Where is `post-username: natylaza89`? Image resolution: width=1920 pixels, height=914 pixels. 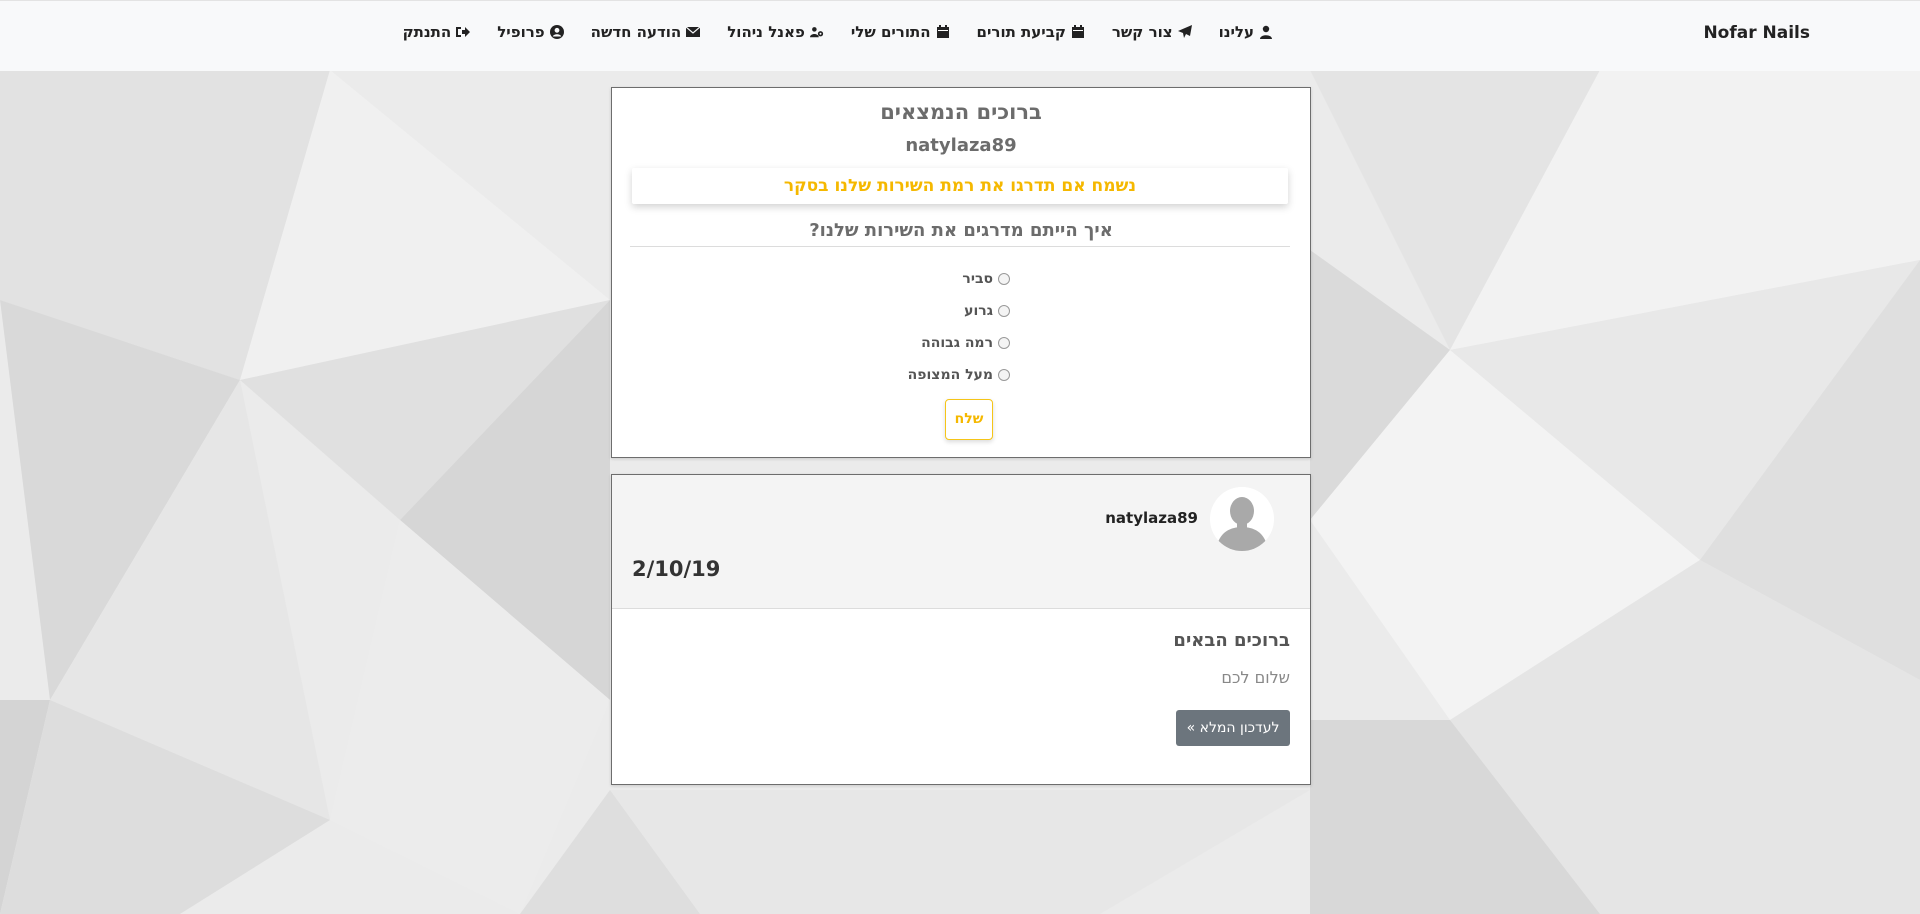
post-username: natylaza89 is located at coordinates (1151, 518).